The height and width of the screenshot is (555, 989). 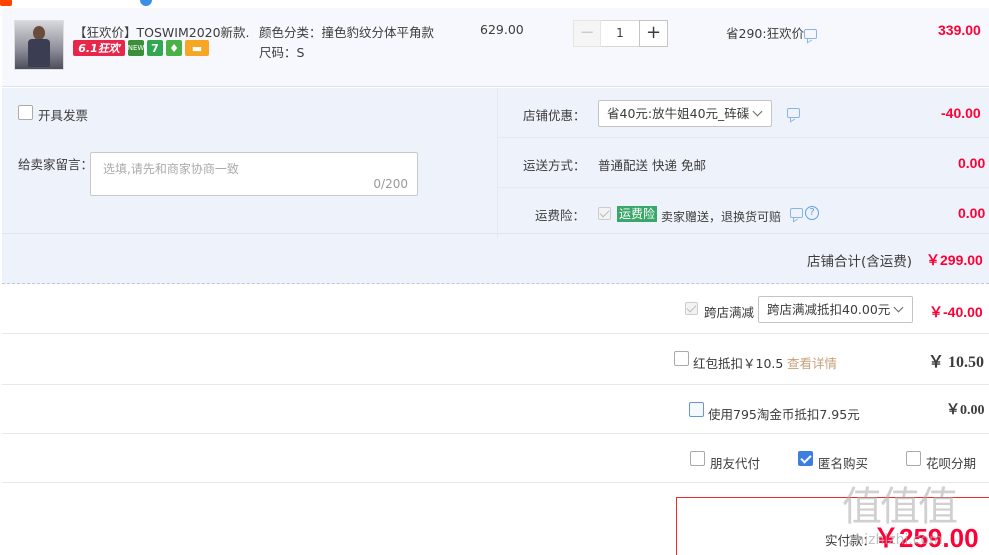 I want to click on shipping-insurance-text: 卖家赠送，退换货可赔, so click(x=721, y=217).